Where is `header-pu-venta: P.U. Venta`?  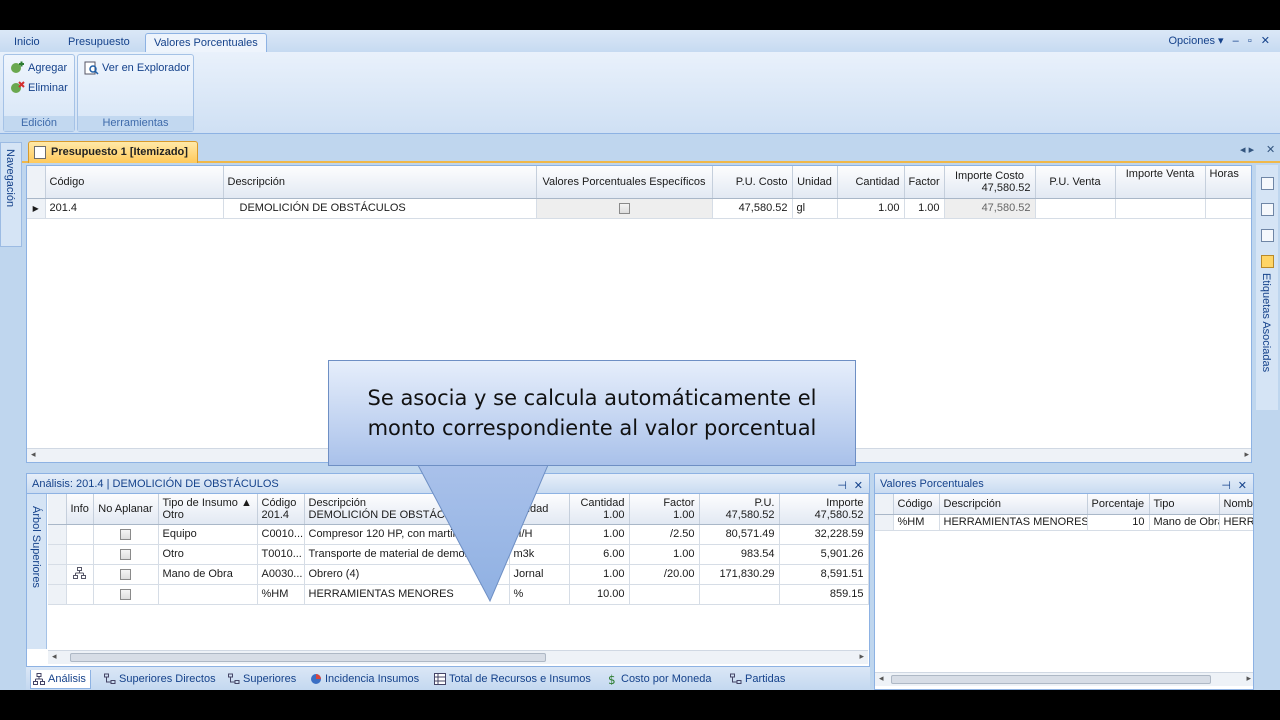 header-pu-venta: P.U. Venta is located at coordinates (1075, 182).